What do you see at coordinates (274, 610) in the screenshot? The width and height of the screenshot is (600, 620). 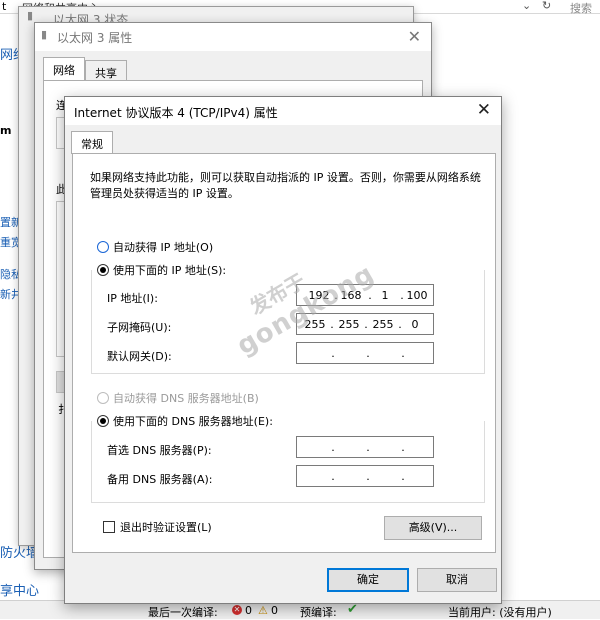 I see `warning-count: 0` at bounding box center [274, 610].